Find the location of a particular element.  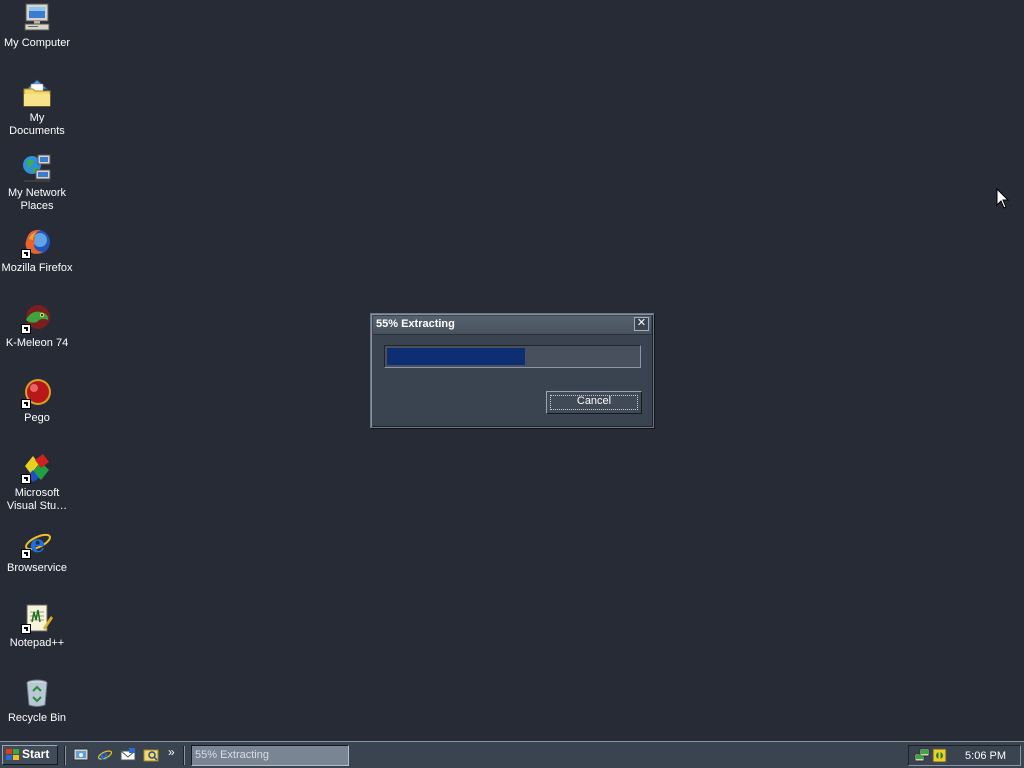

taskbar: Start e » 55% Extracting 5:06 PM is located at coordinates (512, 754).